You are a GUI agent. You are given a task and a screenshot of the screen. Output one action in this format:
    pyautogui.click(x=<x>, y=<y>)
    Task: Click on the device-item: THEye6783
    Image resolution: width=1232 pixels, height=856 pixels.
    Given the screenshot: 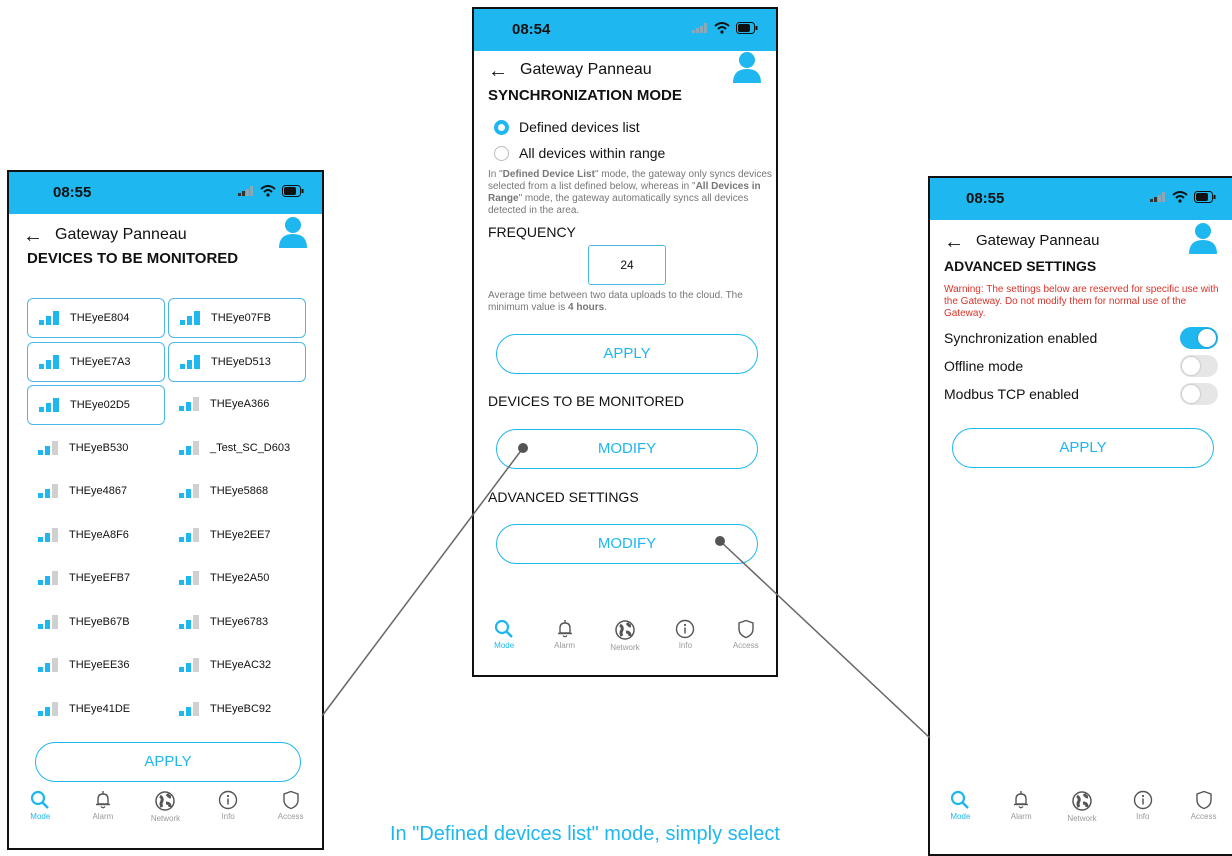 What is the action you would take?
    pyautogui.click(x=237, y=623)
    